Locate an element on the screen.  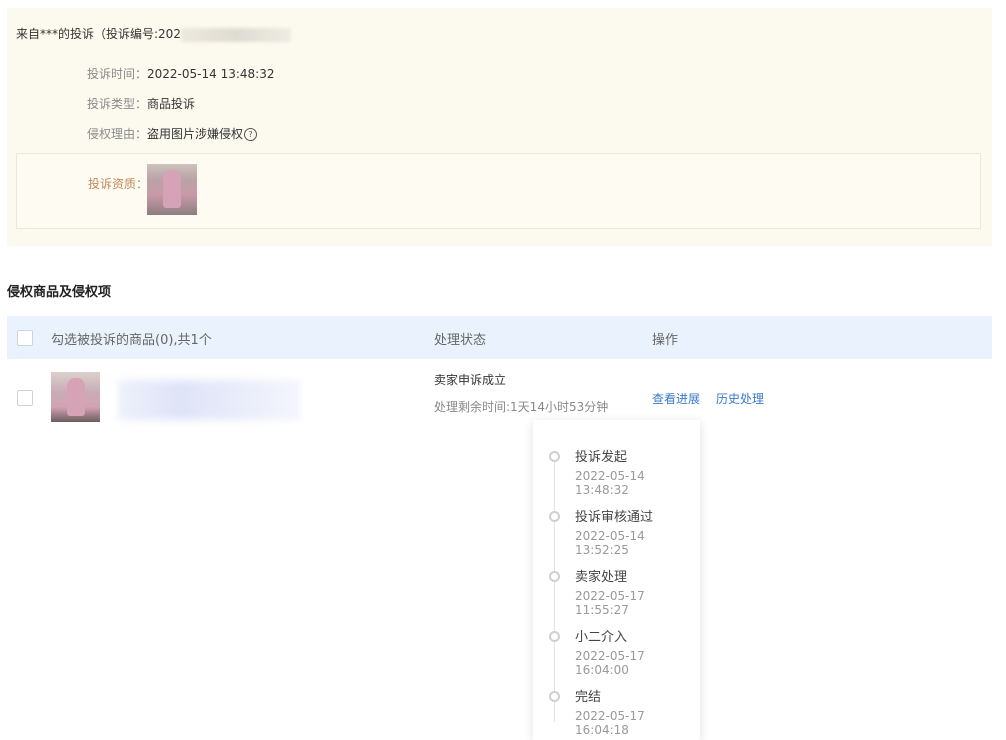
complaint-title-text: 来自***的投诉（投诉编号:202 is located at coordinates (98, 34).